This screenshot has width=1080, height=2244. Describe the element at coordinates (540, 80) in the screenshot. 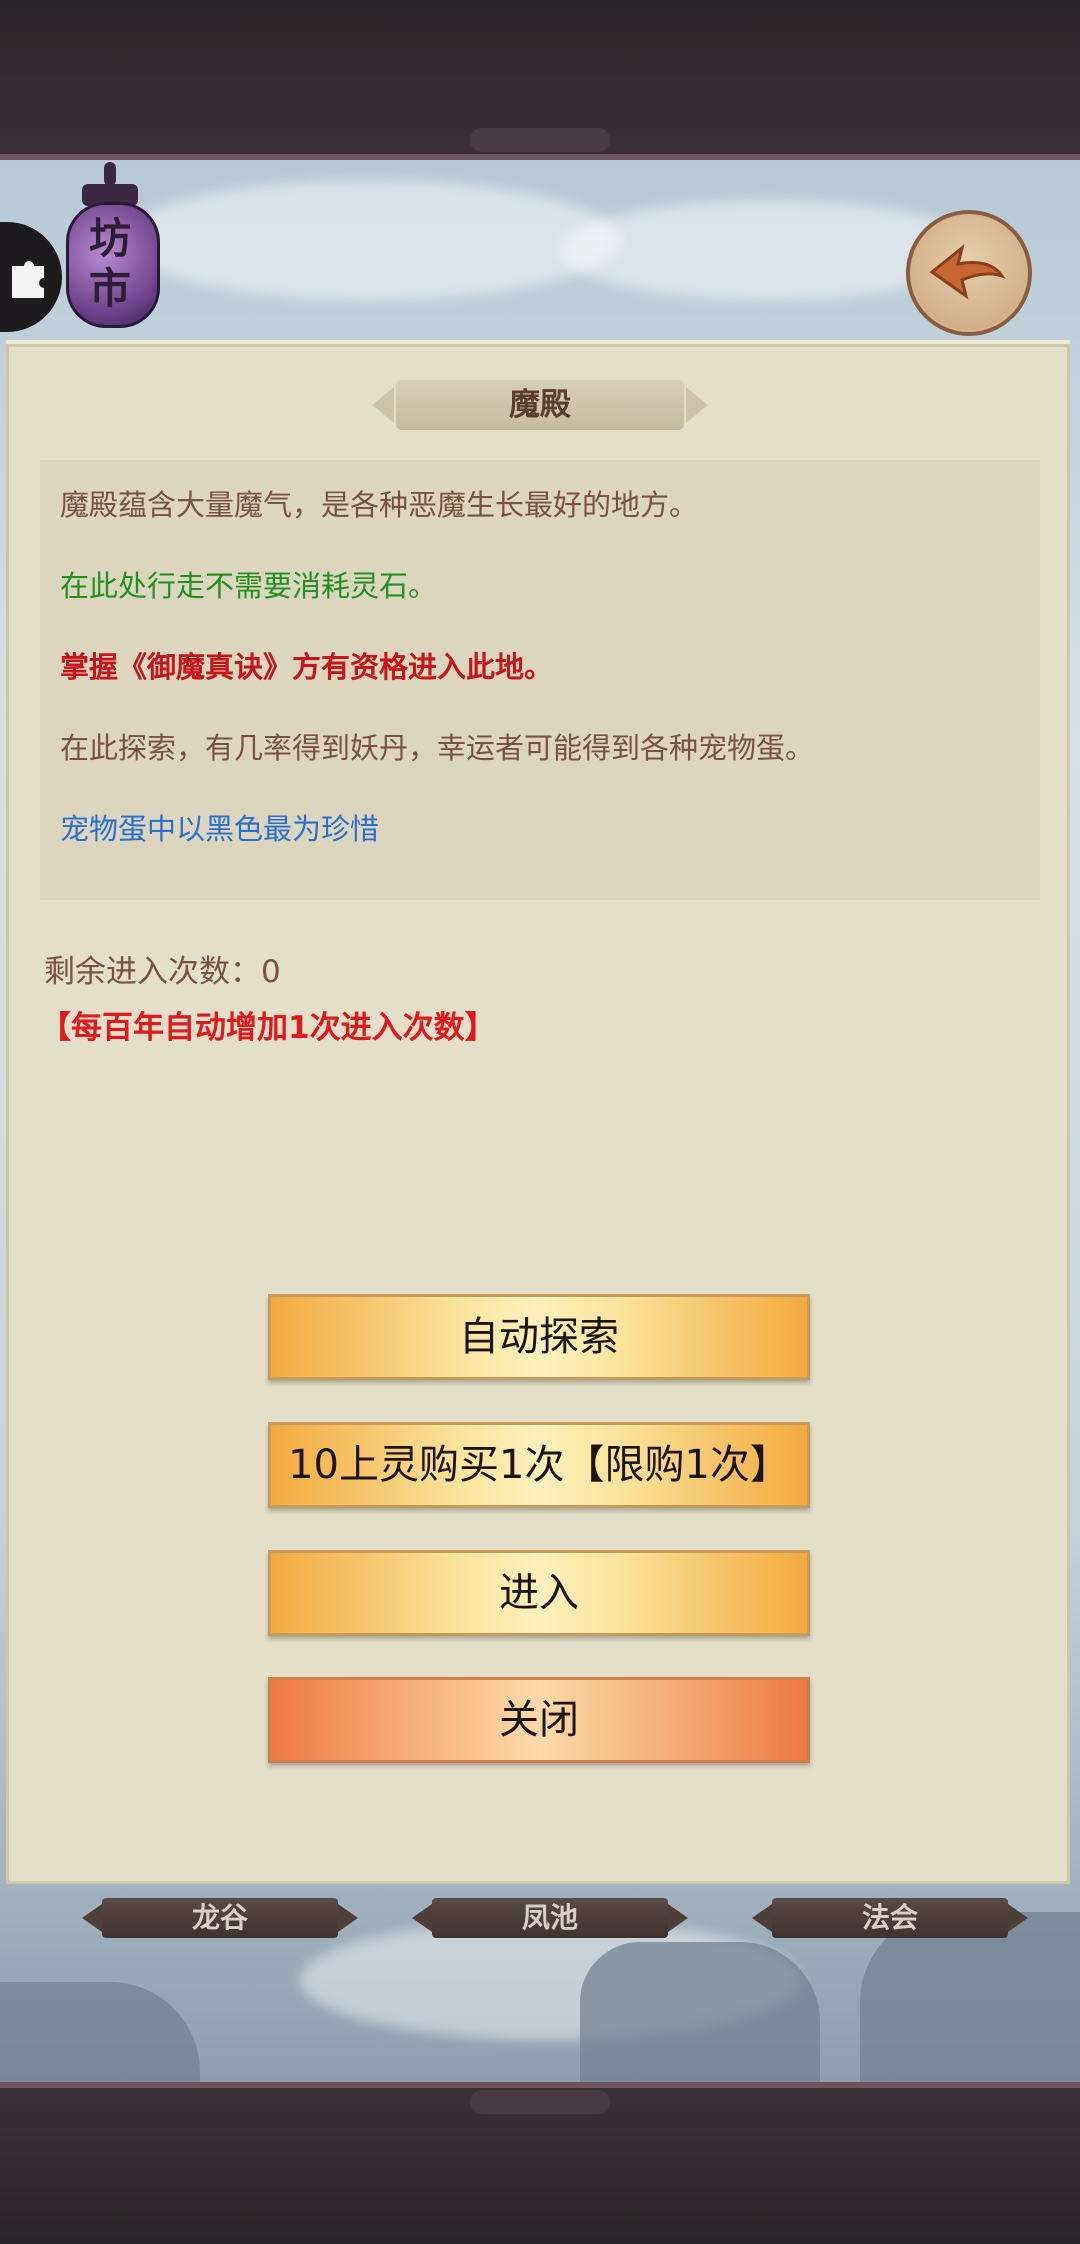

I see `top-frame` at that location.